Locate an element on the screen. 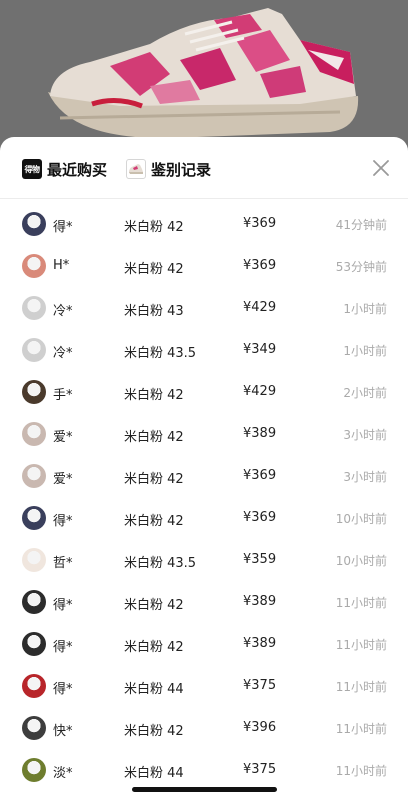 This screenshot has height=800, width=408. purchase-record-row: 哲* 米白粉 43.5 ¥359 10小时前 is located at coordinates (204, 560).